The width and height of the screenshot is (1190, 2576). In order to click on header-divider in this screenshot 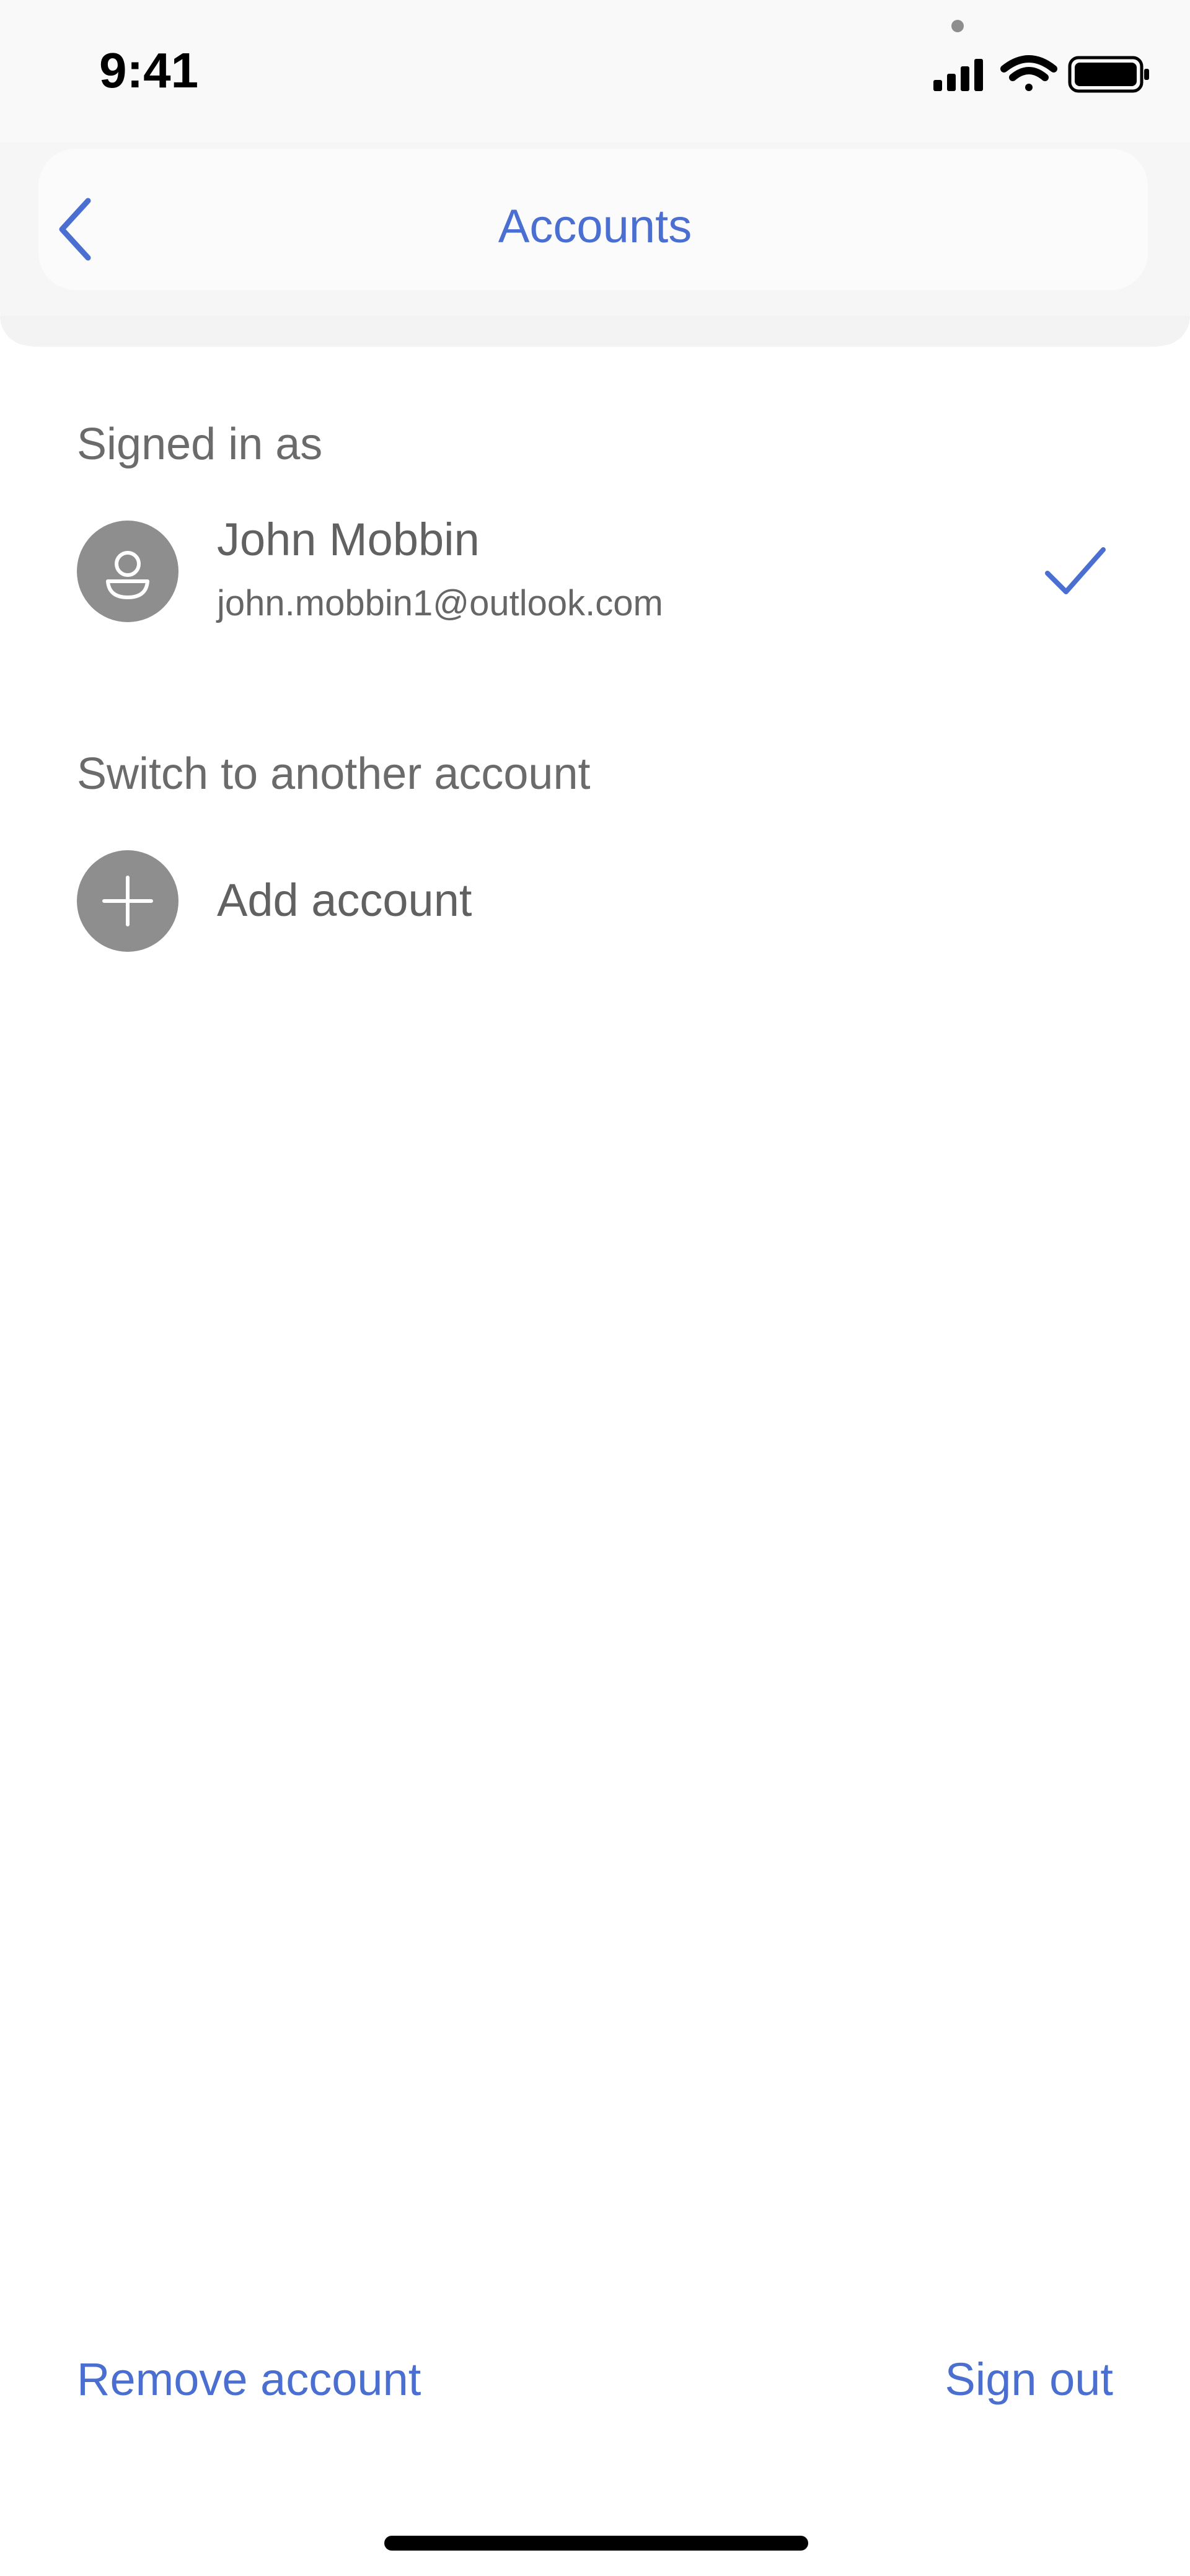, I will do `click(595, 331)`.